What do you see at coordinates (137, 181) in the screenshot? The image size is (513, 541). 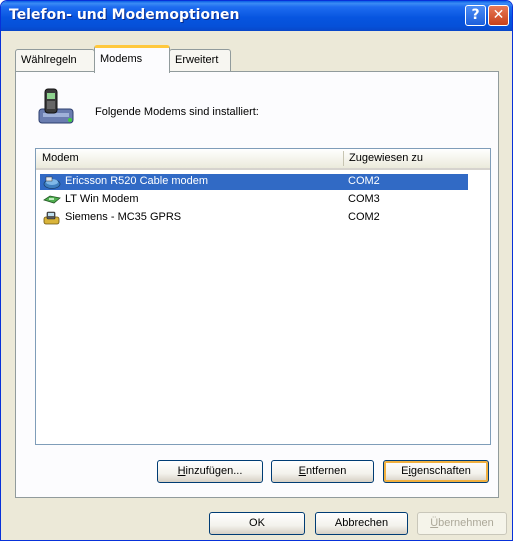 I see `modem-name: Ericsson R520 Cable modem` at bounding box center [137, 181].